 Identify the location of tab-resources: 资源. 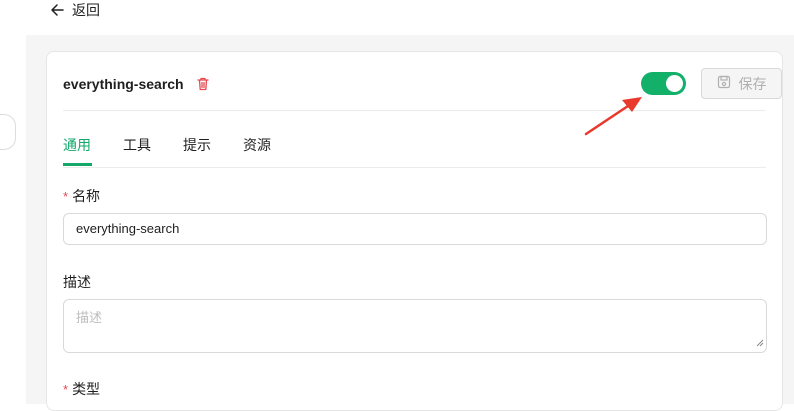
(257, 145).